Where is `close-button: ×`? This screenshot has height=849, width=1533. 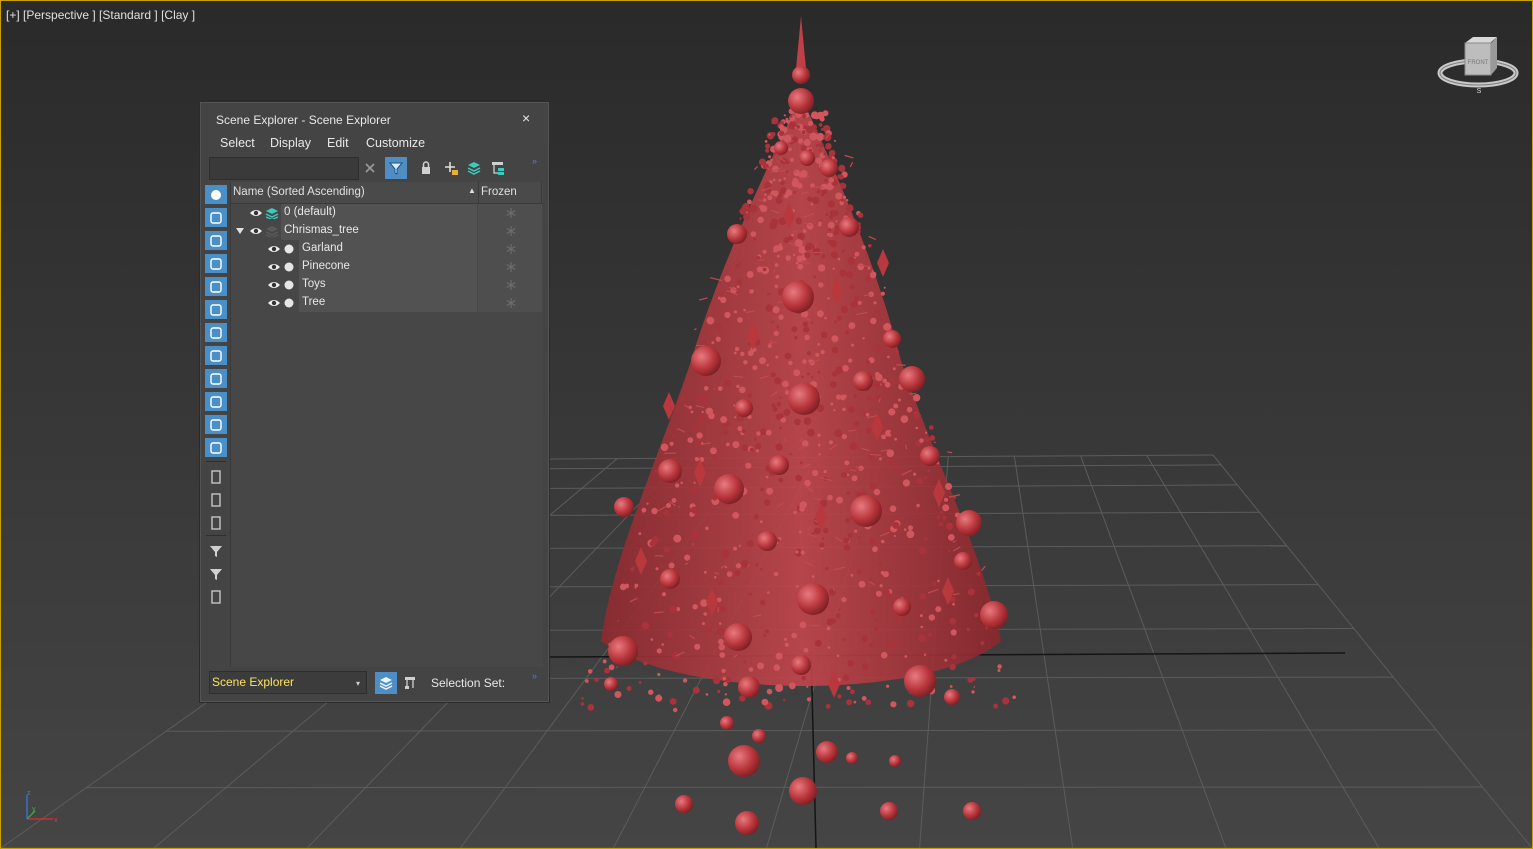
close-button: × is located at coordinates (526, 118).